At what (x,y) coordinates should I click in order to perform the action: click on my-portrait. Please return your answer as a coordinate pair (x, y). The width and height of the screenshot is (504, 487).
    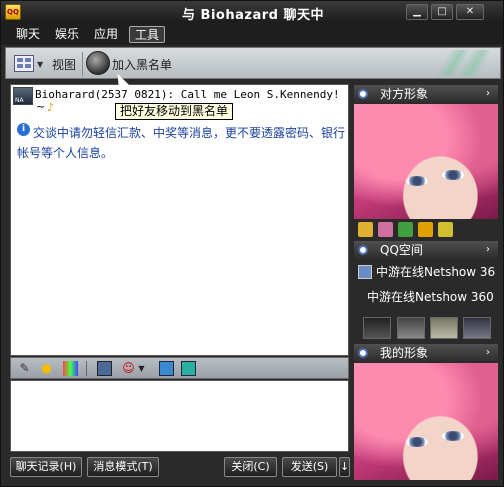
    Looking at the image, I should click on (426, 421).